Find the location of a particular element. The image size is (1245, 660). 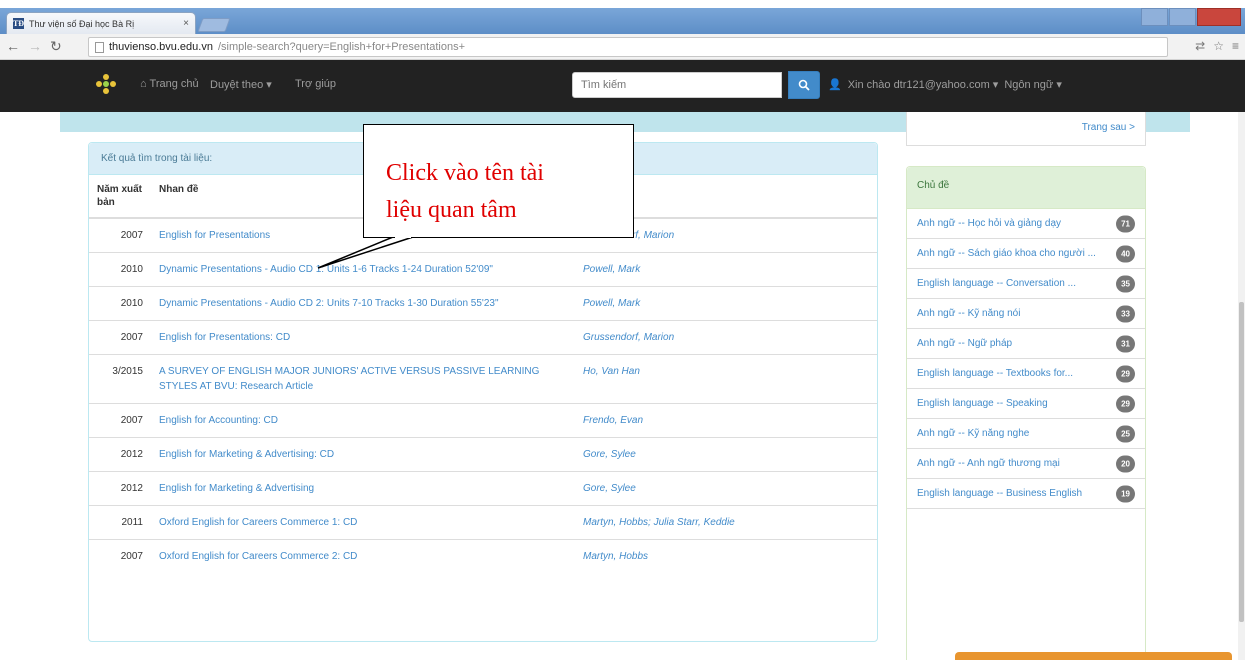

row-year: 2010 is located at coordinates (120, 303).